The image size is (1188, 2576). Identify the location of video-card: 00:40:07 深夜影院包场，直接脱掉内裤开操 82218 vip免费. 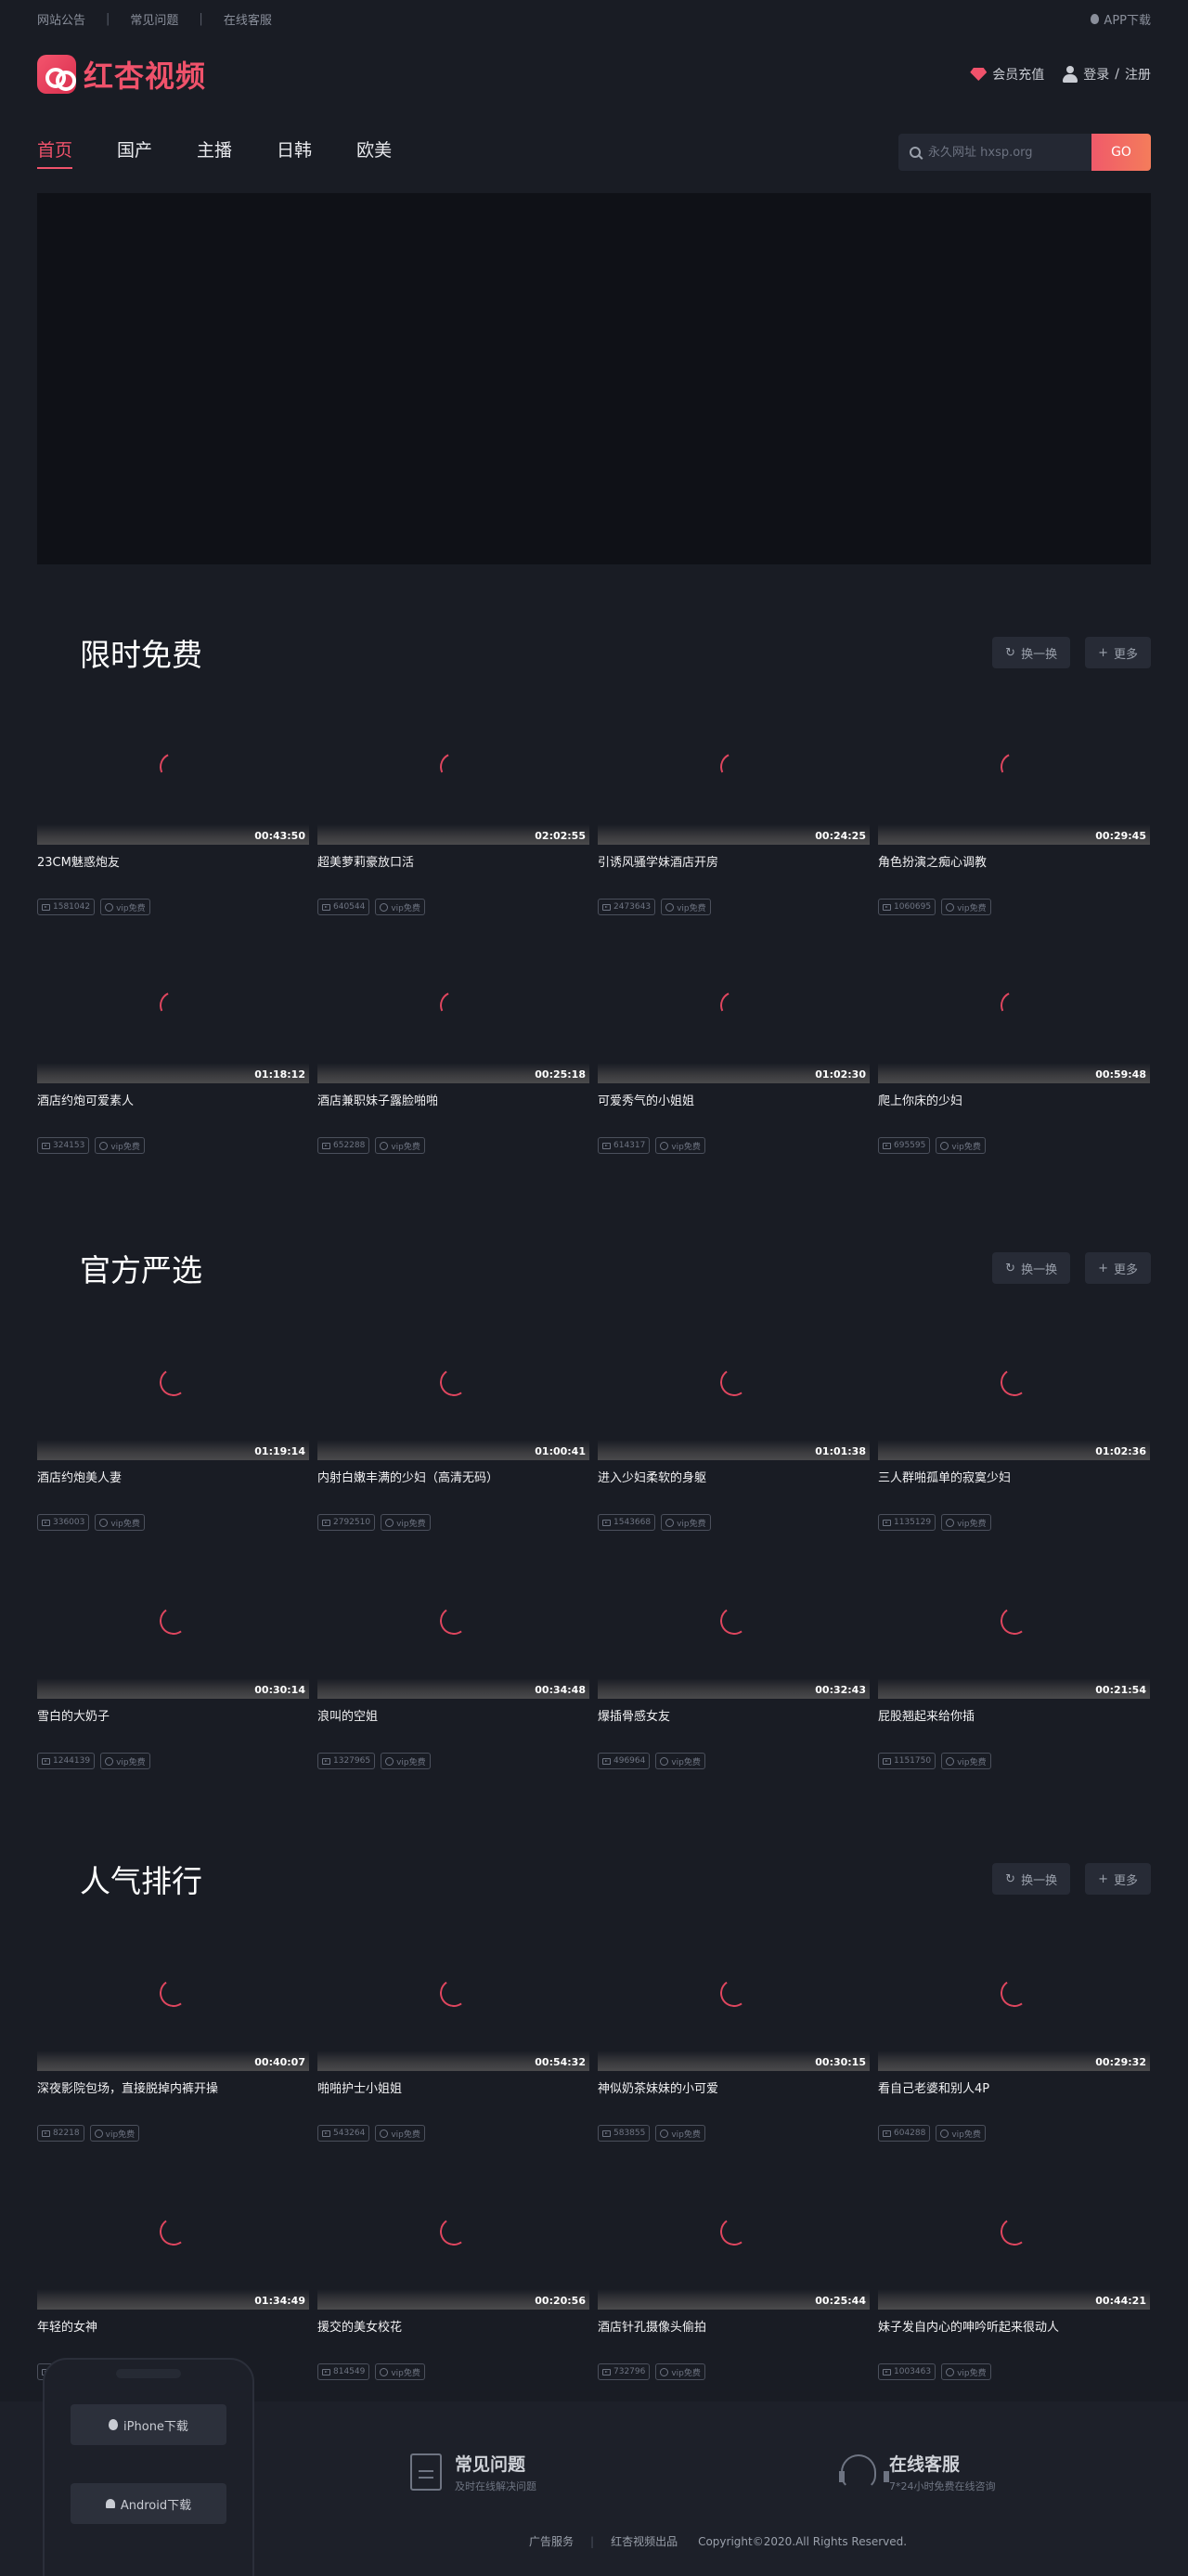
(173, 2044).